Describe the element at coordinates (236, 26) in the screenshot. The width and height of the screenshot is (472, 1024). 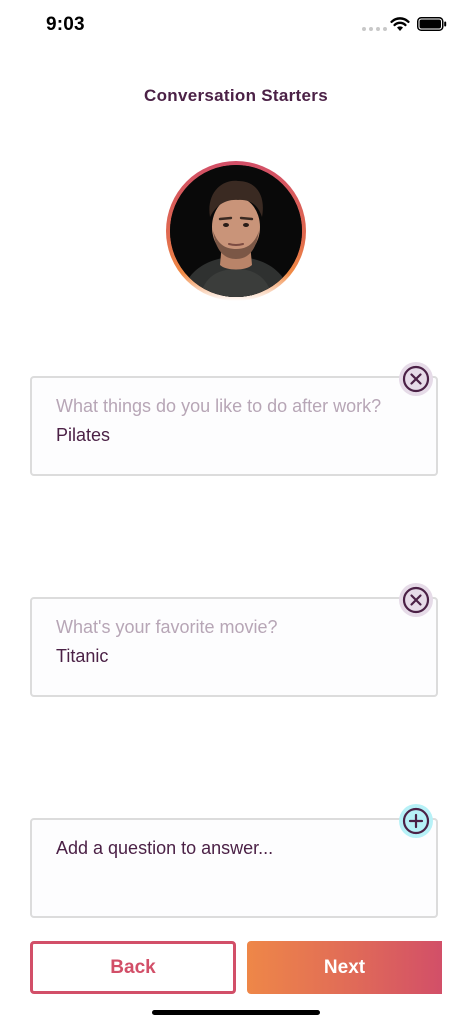
I see `status-bar: 9:03` at that location.